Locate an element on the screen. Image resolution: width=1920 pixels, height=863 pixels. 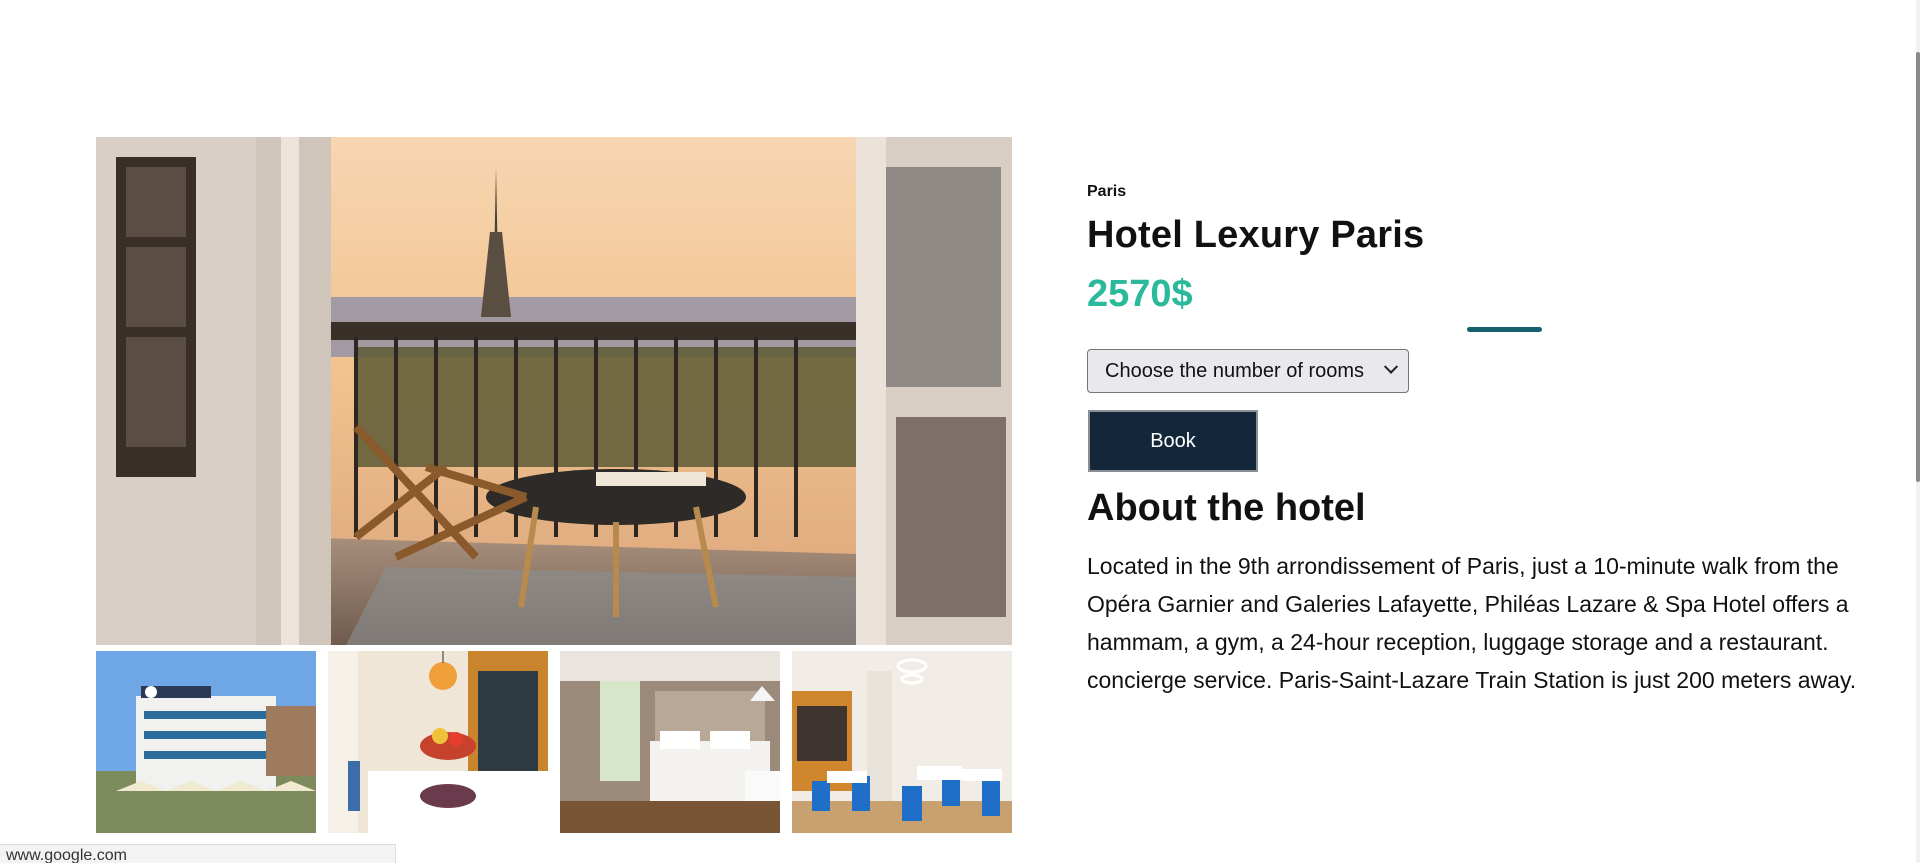
scrollbar-thumb is located at coordinates (1918, 267).